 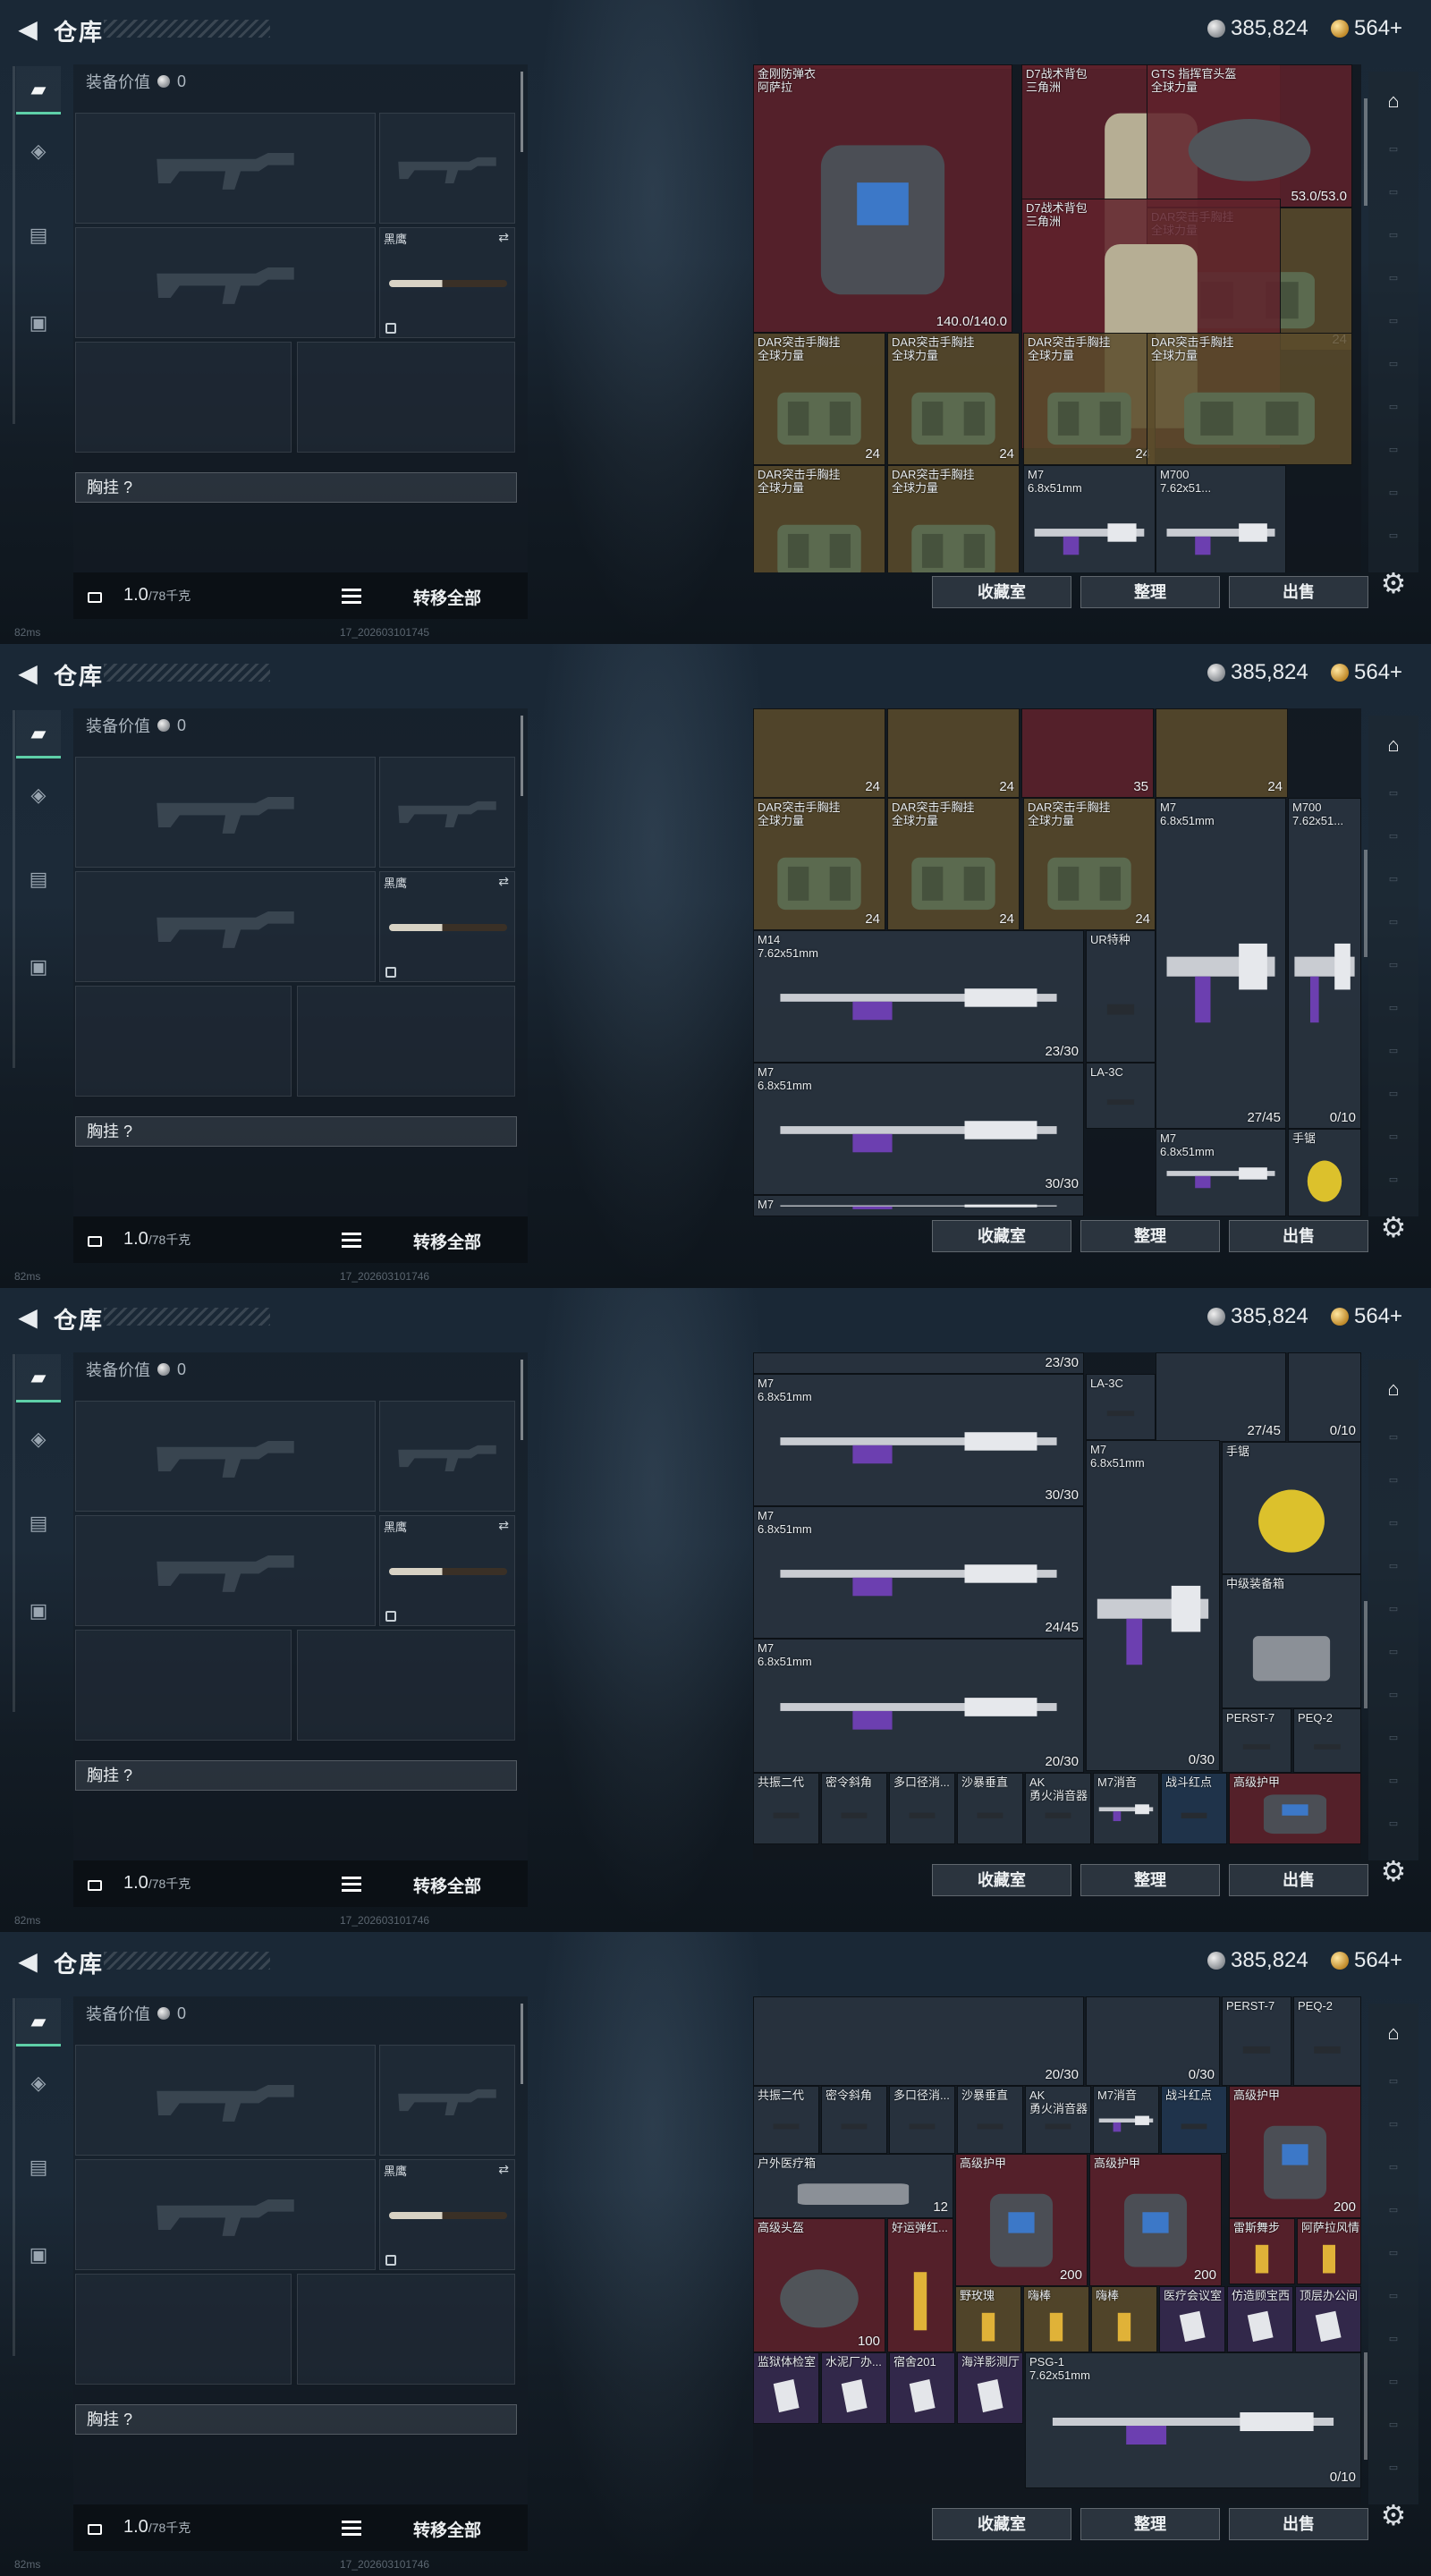 What do you see at coordinates (919, 1129) in the screenshot?
I see `item-cell: M7 6.8x51mm 30/30` at bounding box center [919, 1129].